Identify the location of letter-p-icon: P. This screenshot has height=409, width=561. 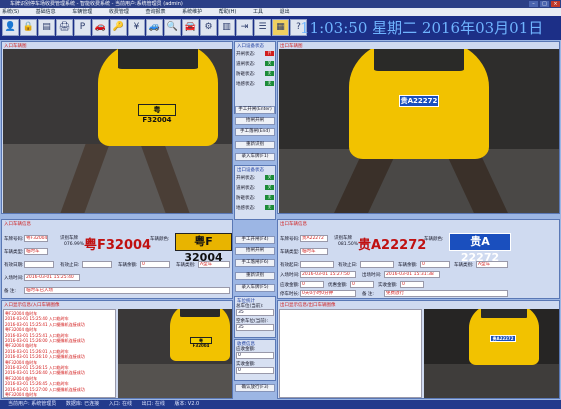
(82, 27).